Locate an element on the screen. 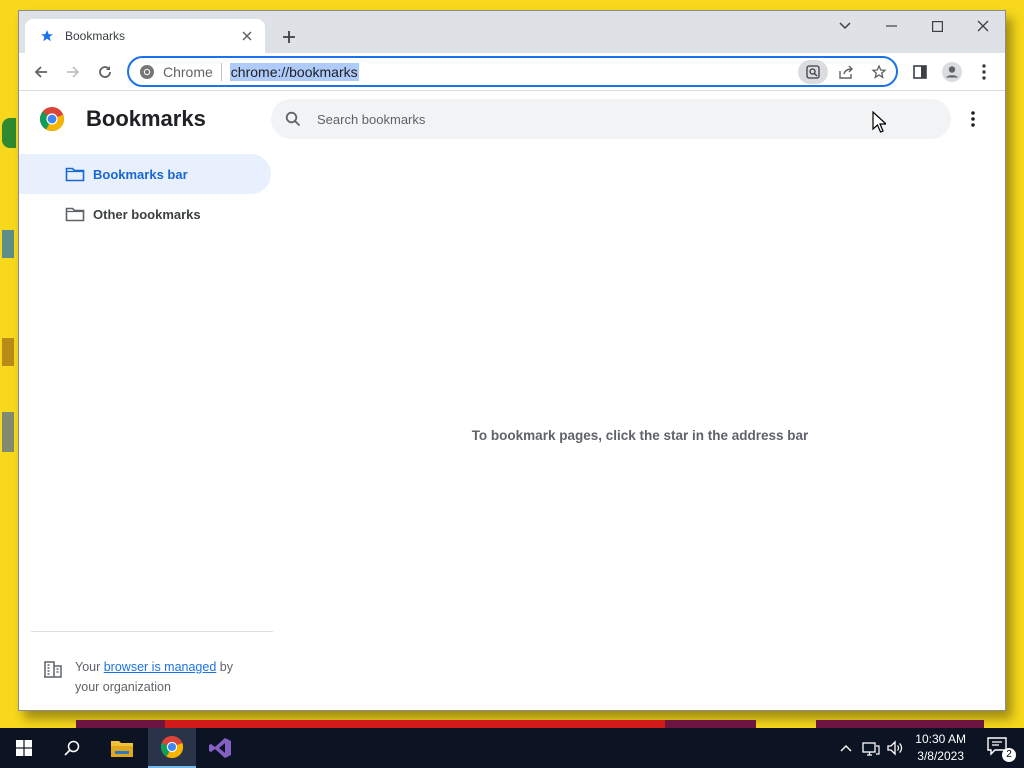 This screenshot has width=1024, height=768. new-tab-button is located at coordinates (289, 37).